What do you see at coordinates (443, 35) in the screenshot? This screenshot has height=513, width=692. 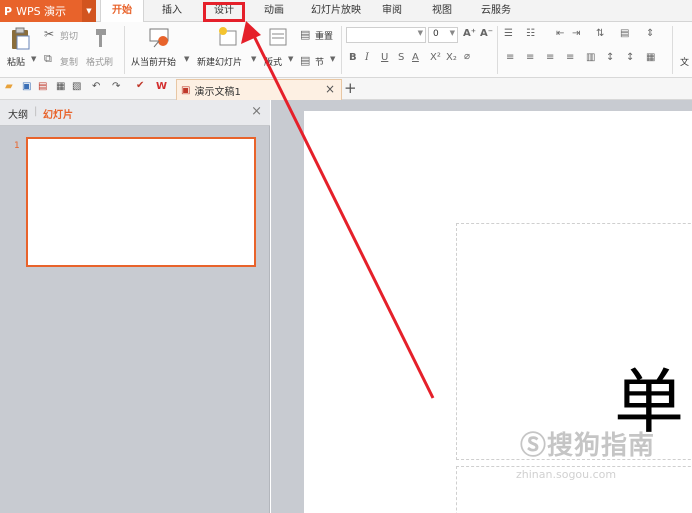 I see `font-size-select: 0 ▼` at bounding box center [443, 35].